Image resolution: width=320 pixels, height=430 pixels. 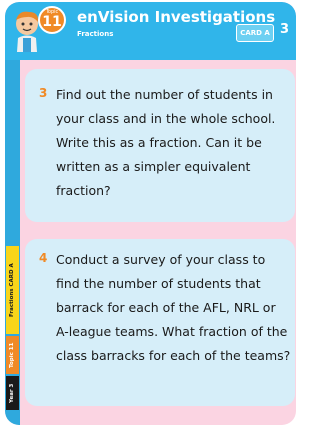 I want to click on card-number: 3, so click(x=285, y=29).